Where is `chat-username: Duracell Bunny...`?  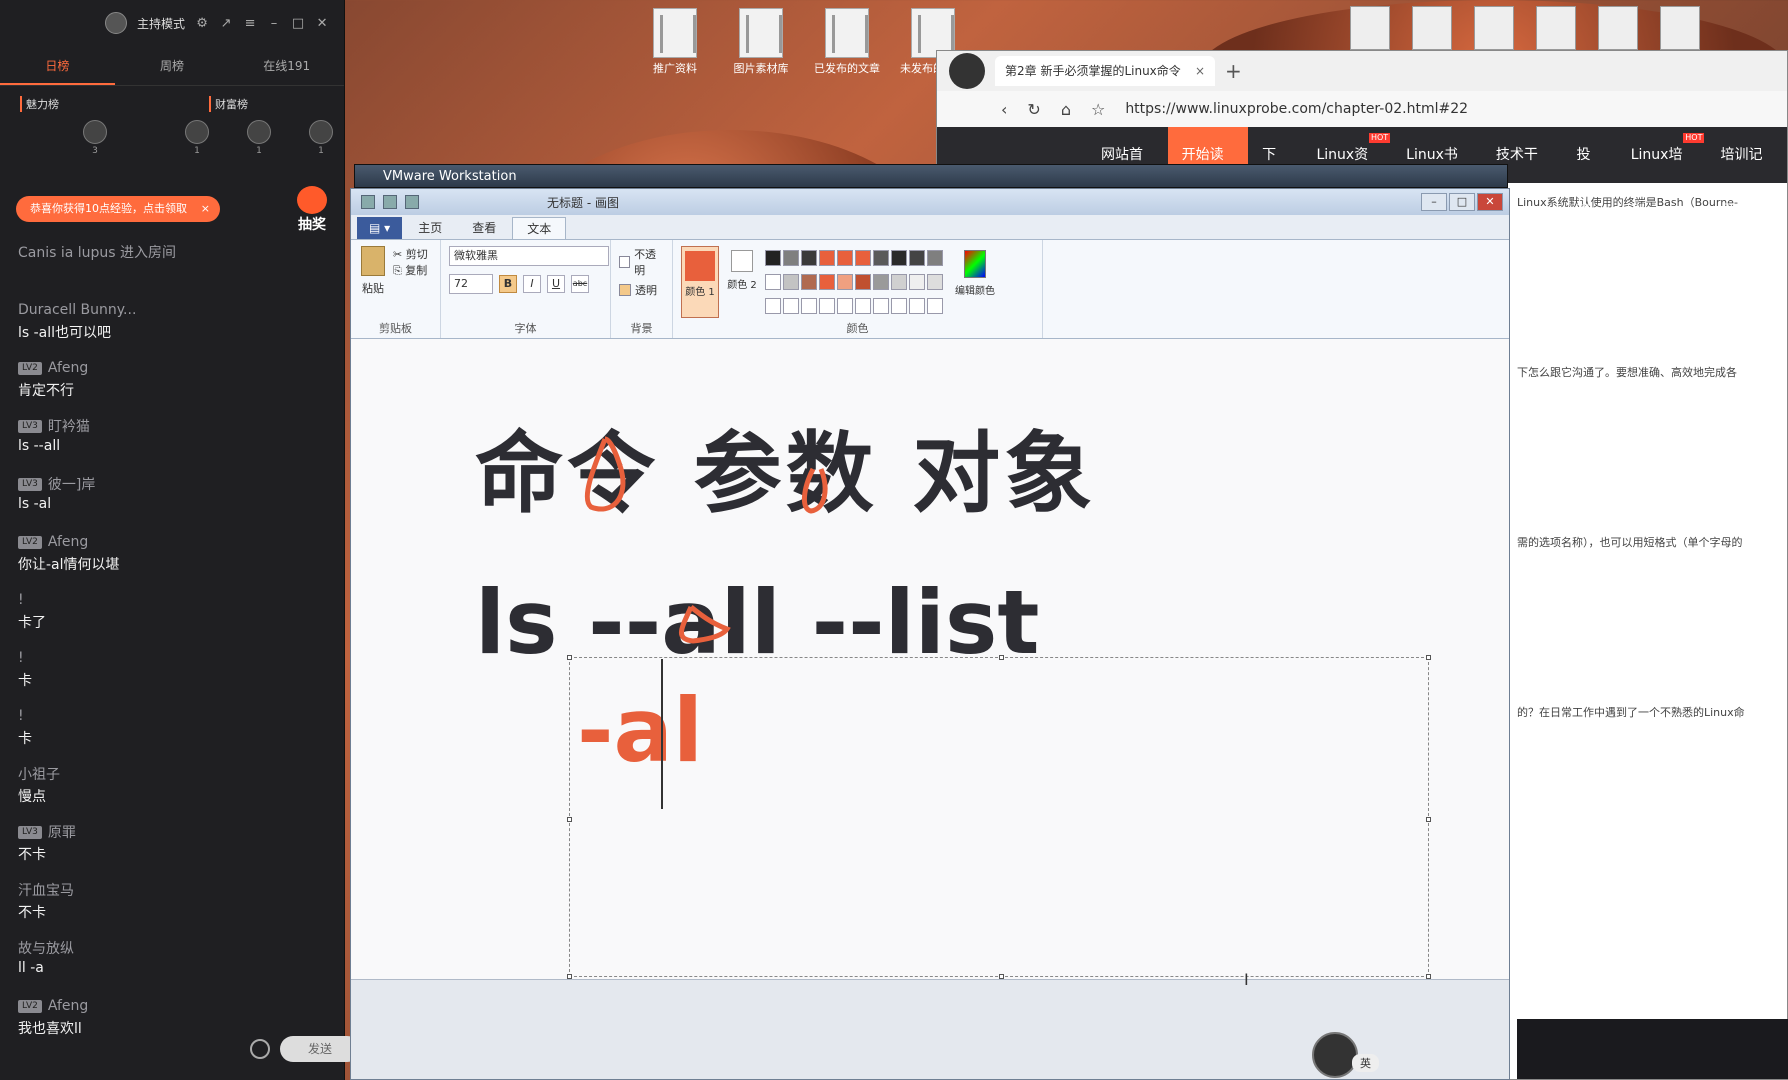 chat-username: Duracell Bunny... is located at coordinates (172, 310).